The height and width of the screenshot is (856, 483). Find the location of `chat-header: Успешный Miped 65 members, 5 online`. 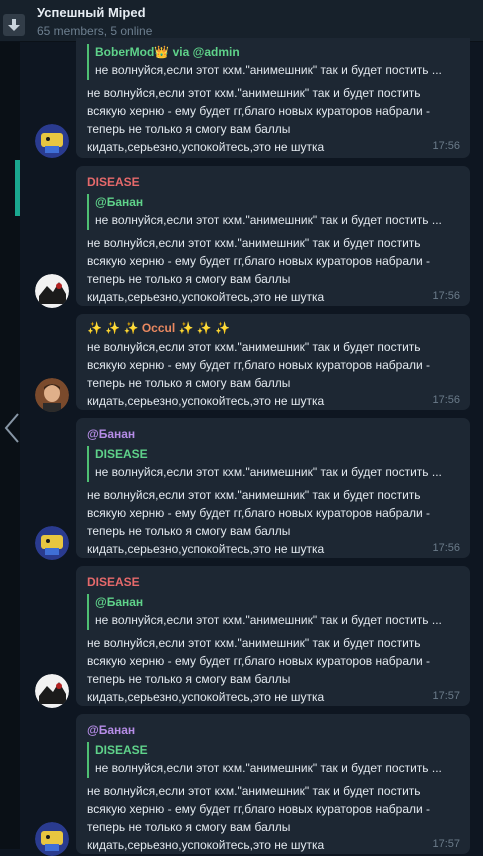

chat-header: Успешный Miped 65 members, 5 online is located at coordinates (241, 21).